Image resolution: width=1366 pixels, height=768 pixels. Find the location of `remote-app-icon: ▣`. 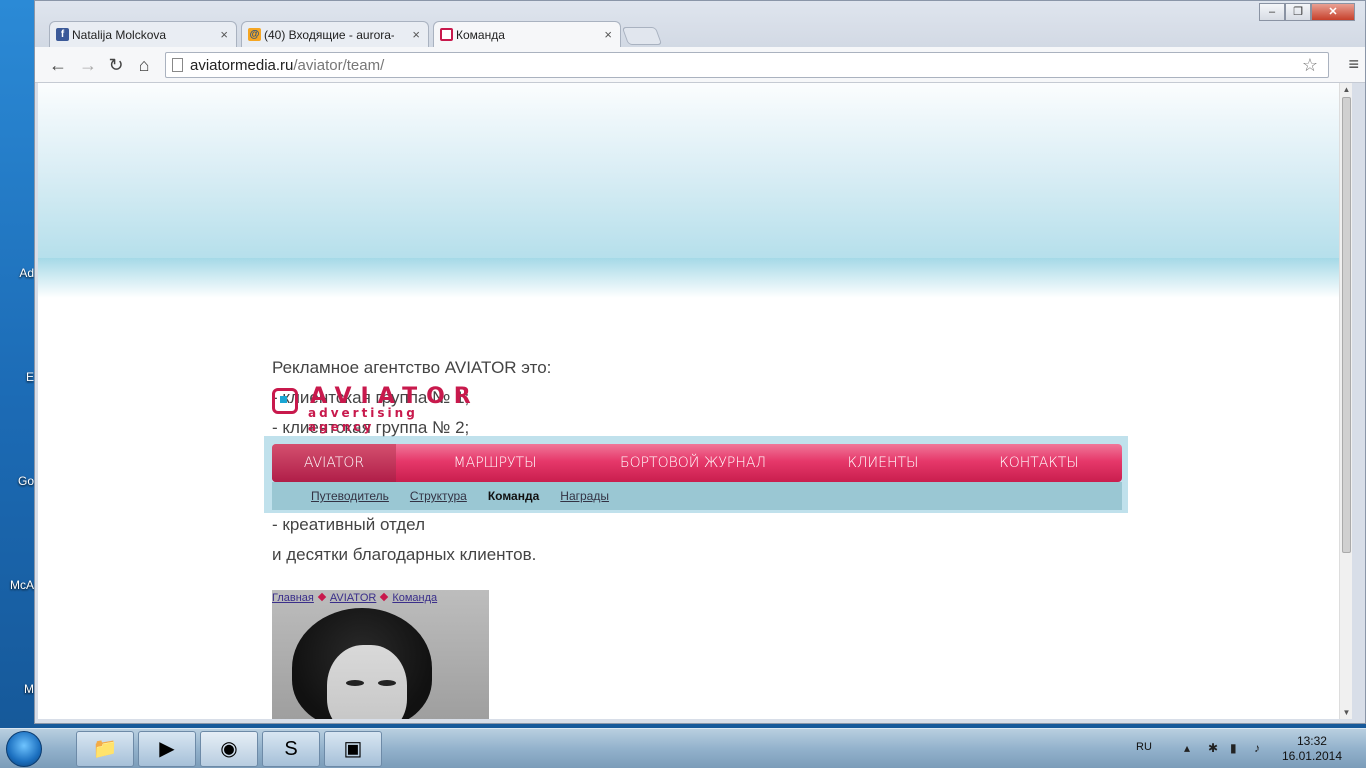

remote-app-icon: ▣ is located at coordinates (353, 749).